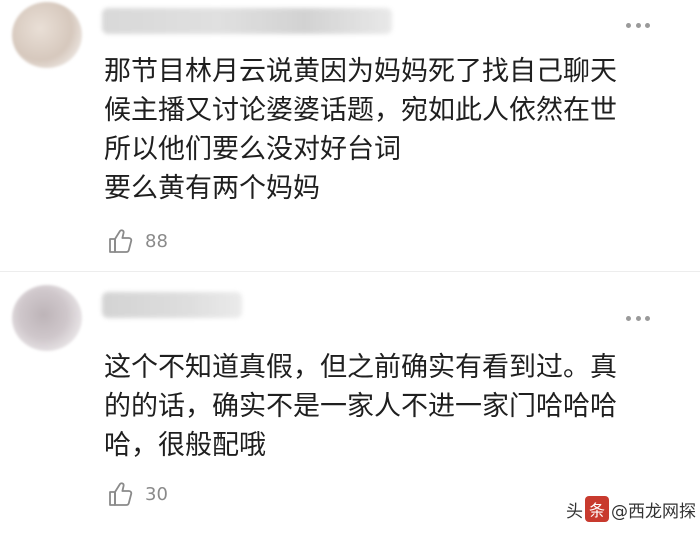 Image resolution: width=700 pixels, height=534 pixels. I want to click on comment-line: 所以他们要么没对好台词, so click(252, 149).